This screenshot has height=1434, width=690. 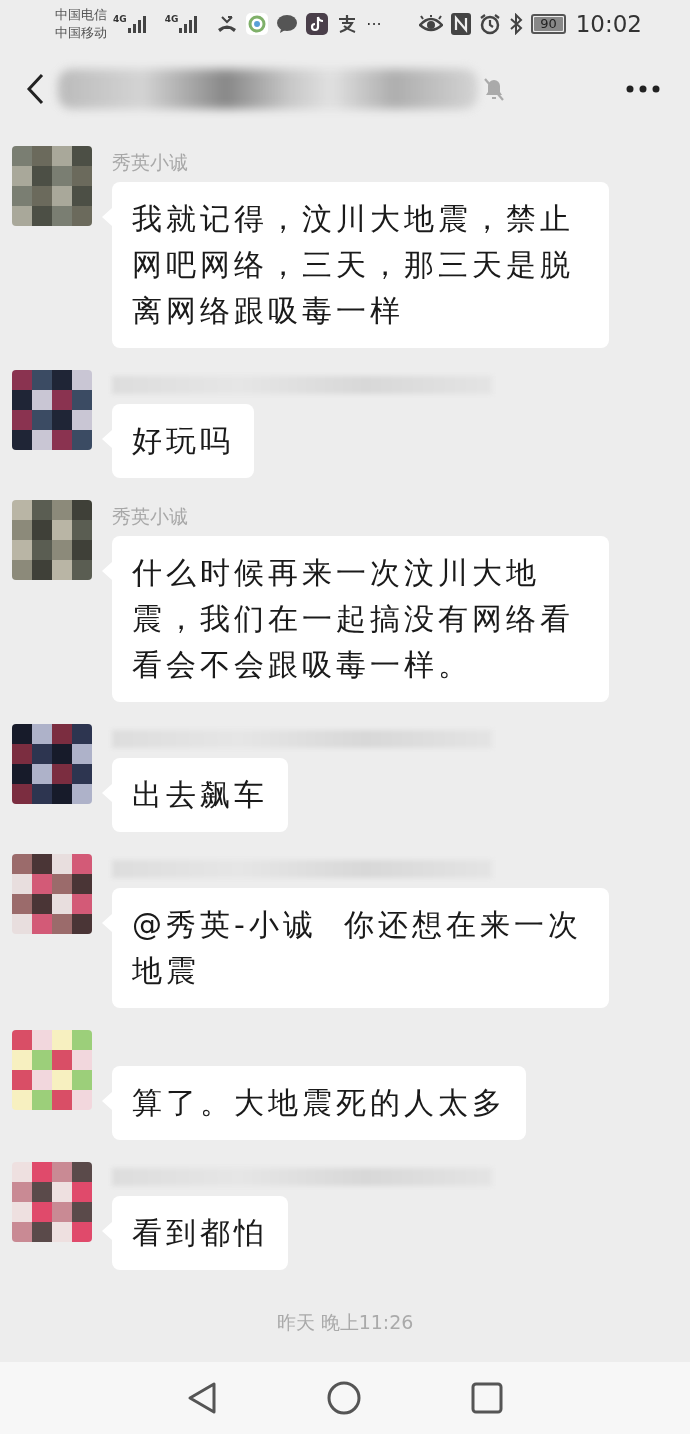 What do you see at coordinates (344, 1398) in the screenshot?
I see `home-nav-button` at bounding box center [344, 1398].